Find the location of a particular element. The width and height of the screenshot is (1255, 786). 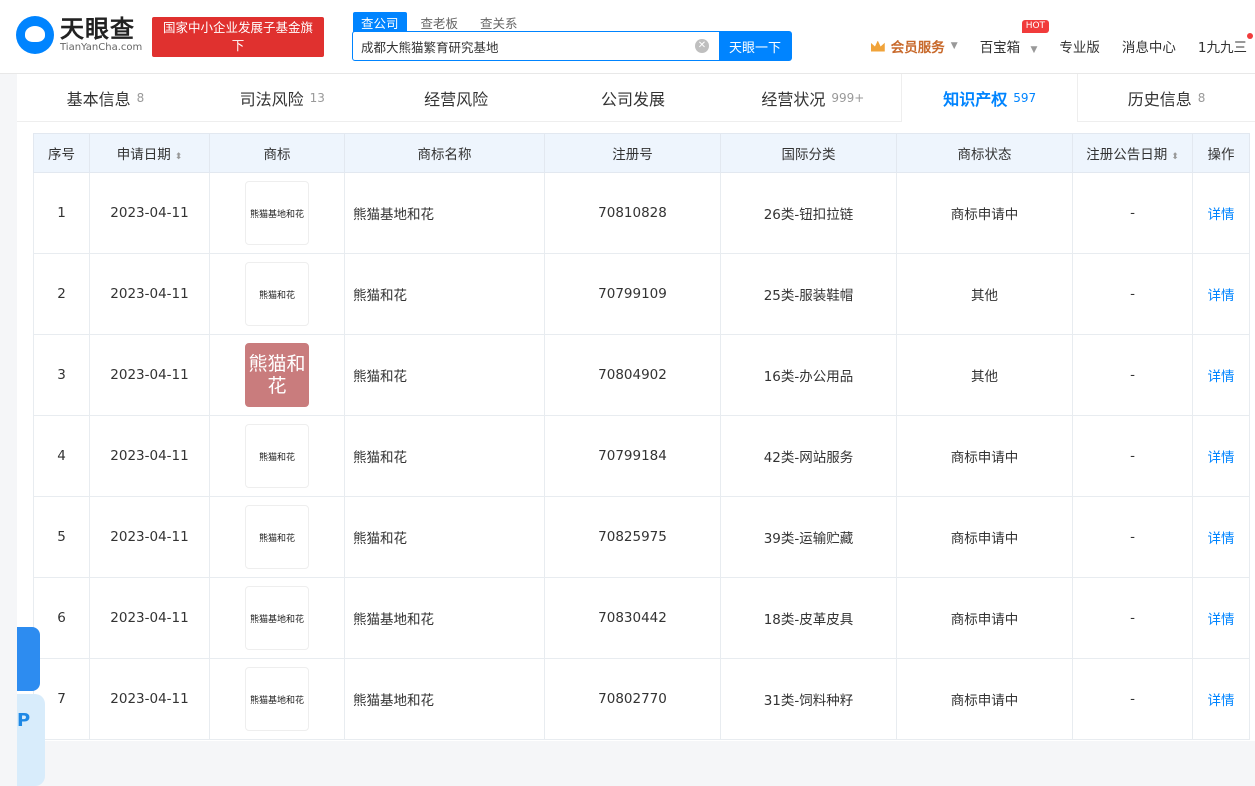

chevron-down-icon: ▼ is located at coordinates (1034, 50).